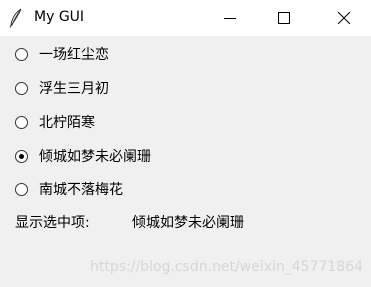 The width and height of the screenshot is (371, 287). Describe the element at coordinates (74, 89) in the screenshot. I see `radio-label: 浮生三月初` at that location.